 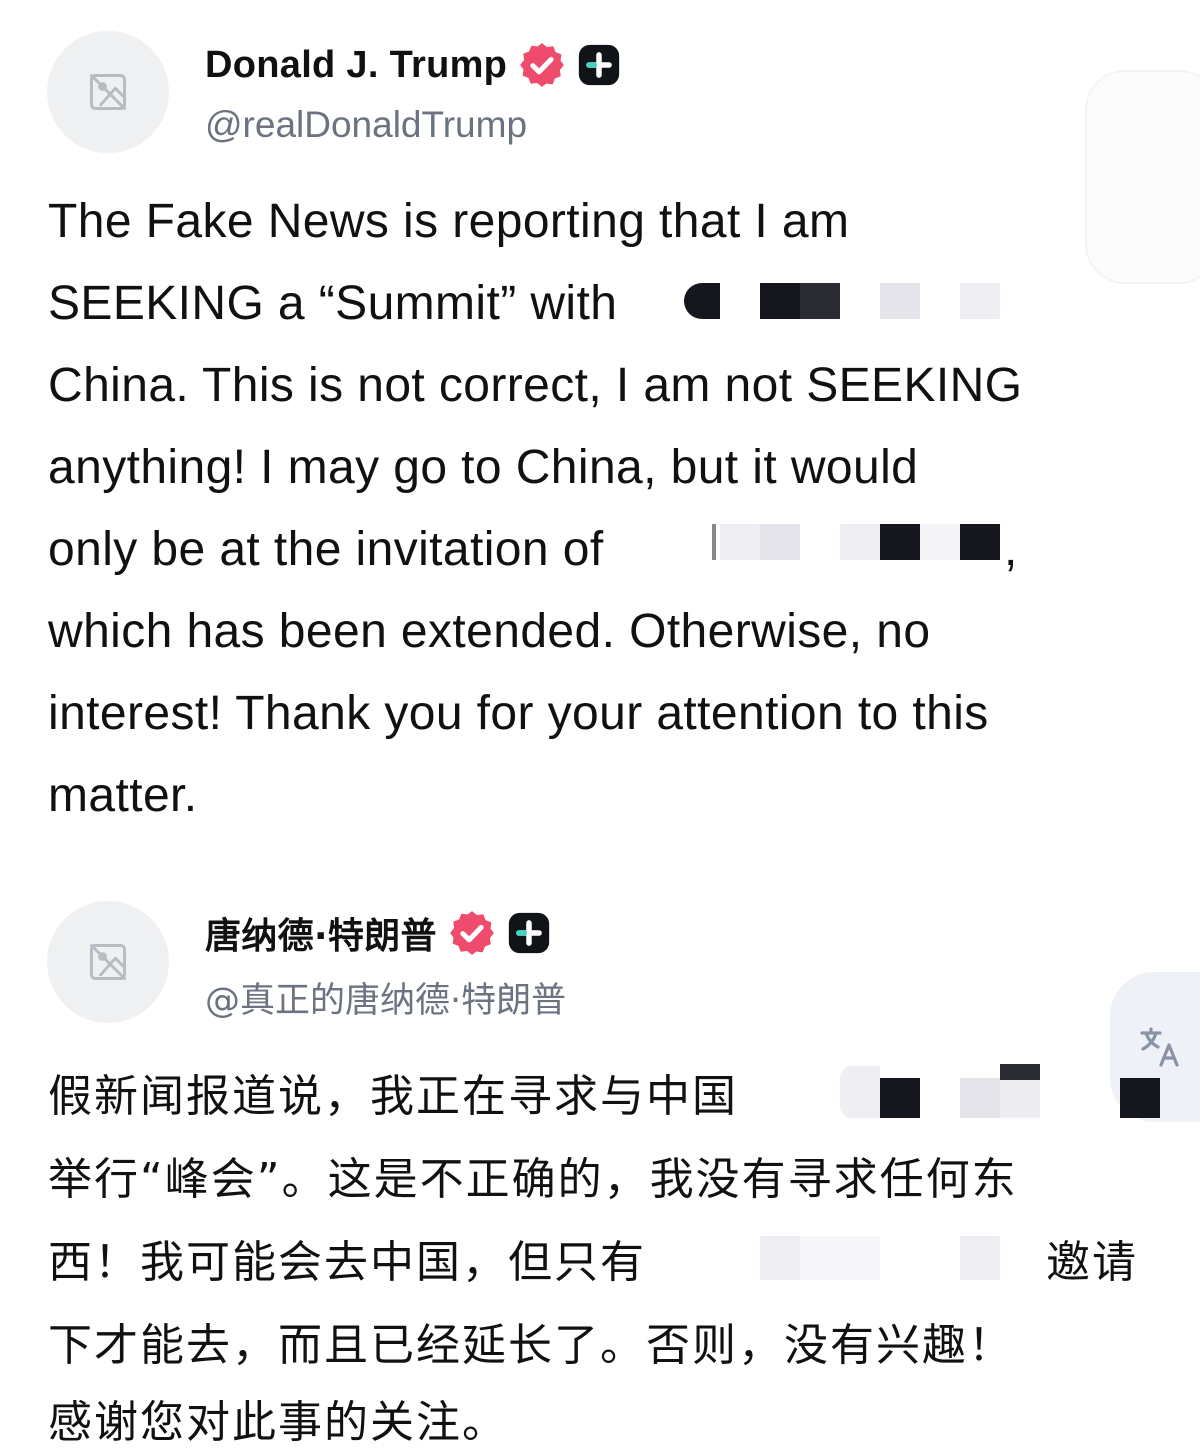 What do you see at coordinates (1011, 549) in the screenshot?
I see `body-punctuation: ,` at bounding box center [1011, 549].